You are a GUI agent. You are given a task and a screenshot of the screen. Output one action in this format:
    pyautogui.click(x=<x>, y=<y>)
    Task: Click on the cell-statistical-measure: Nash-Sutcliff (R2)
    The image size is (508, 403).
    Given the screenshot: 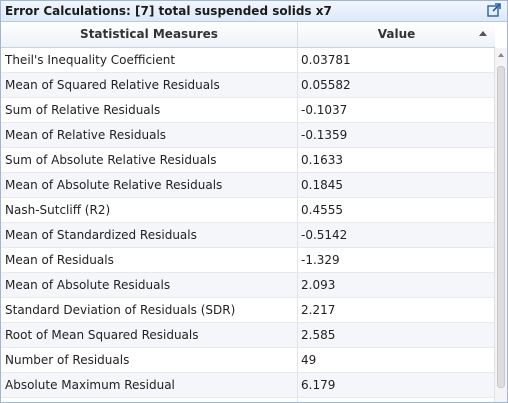 What is the action you would take?
    pyautogui.click(x=58, y=210)
    